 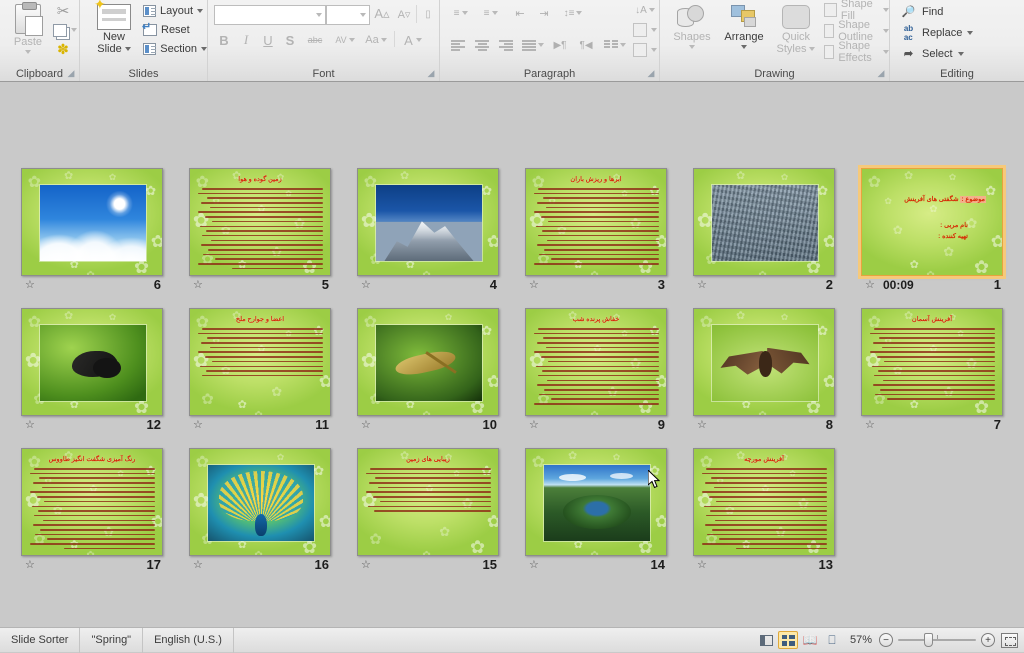 I want to click on layout-button: Layout, so click(x=173, y=11).